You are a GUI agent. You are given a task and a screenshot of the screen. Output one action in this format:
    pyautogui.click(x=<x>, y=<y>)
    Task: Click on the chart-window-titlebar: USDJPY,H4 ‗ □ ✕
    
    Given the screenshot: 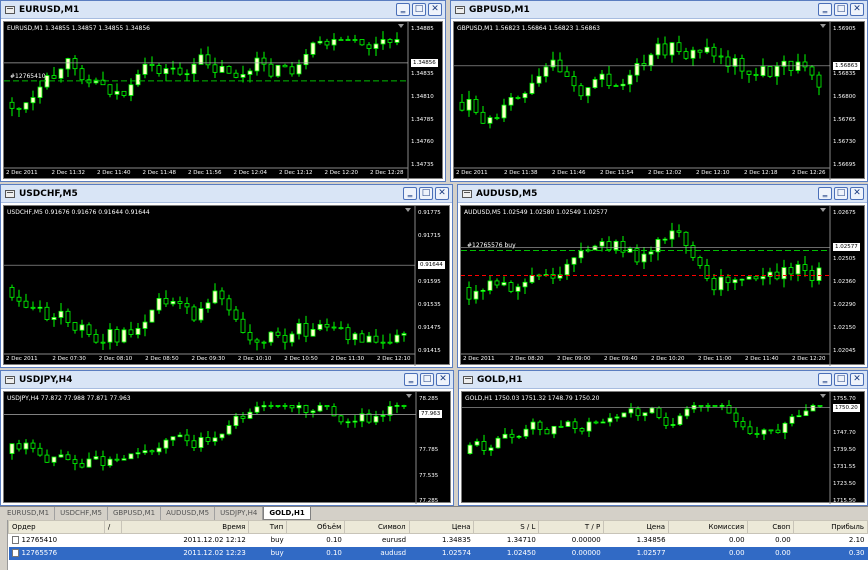 What is the action you would take?
    pyautogui.click(x=227, y=380)
    